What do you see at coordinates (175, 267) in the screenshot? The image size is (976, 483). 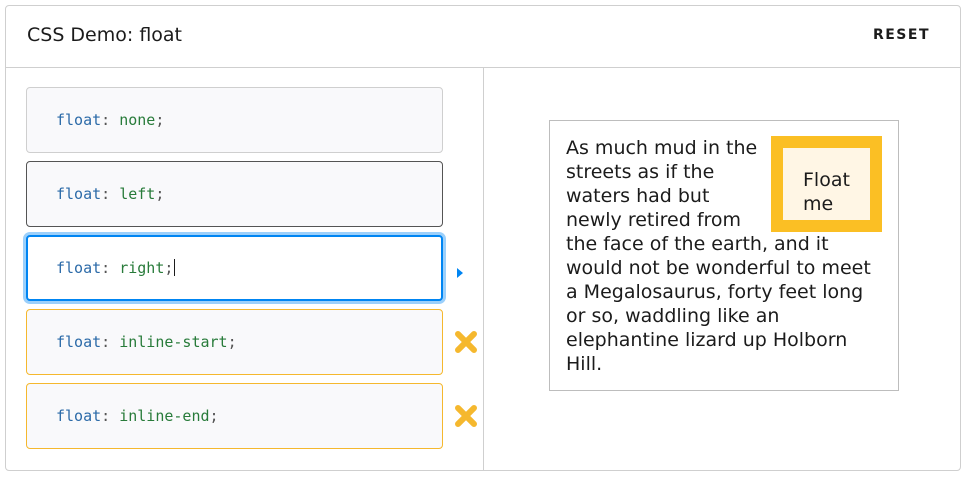 I see `text-caret` at bounding box center [175, 267].